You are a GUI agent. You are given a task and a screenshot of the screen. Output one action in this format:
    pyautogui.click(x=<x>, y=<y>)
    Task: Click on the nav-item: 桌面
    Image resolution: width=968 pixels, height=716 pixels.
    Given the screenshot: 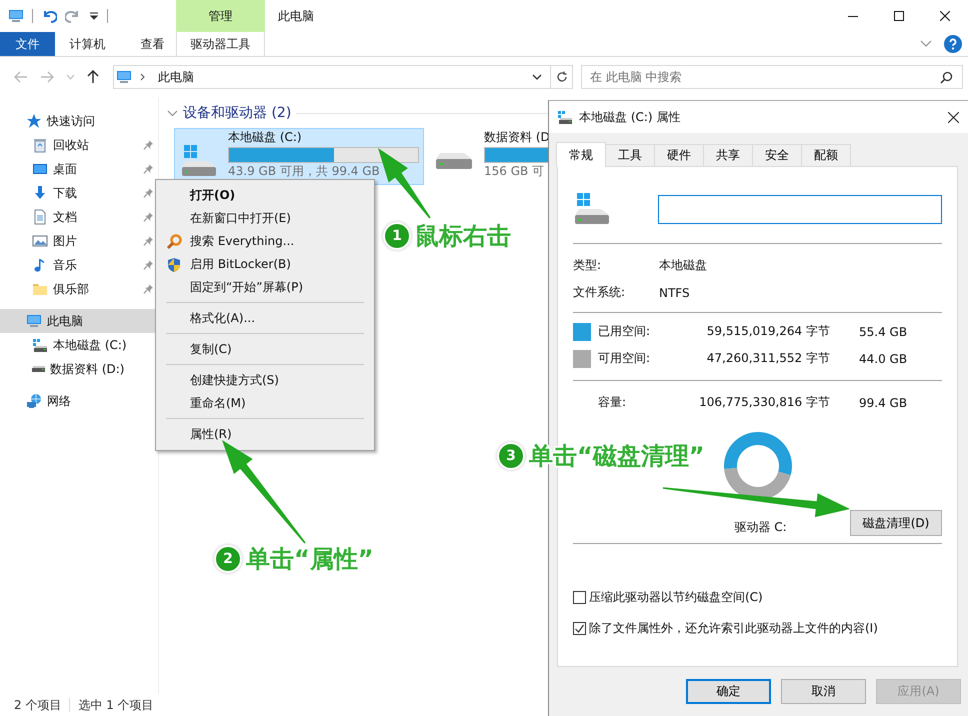 What is the action you would take?
    pyautogui.click(x=79, y=169)
    